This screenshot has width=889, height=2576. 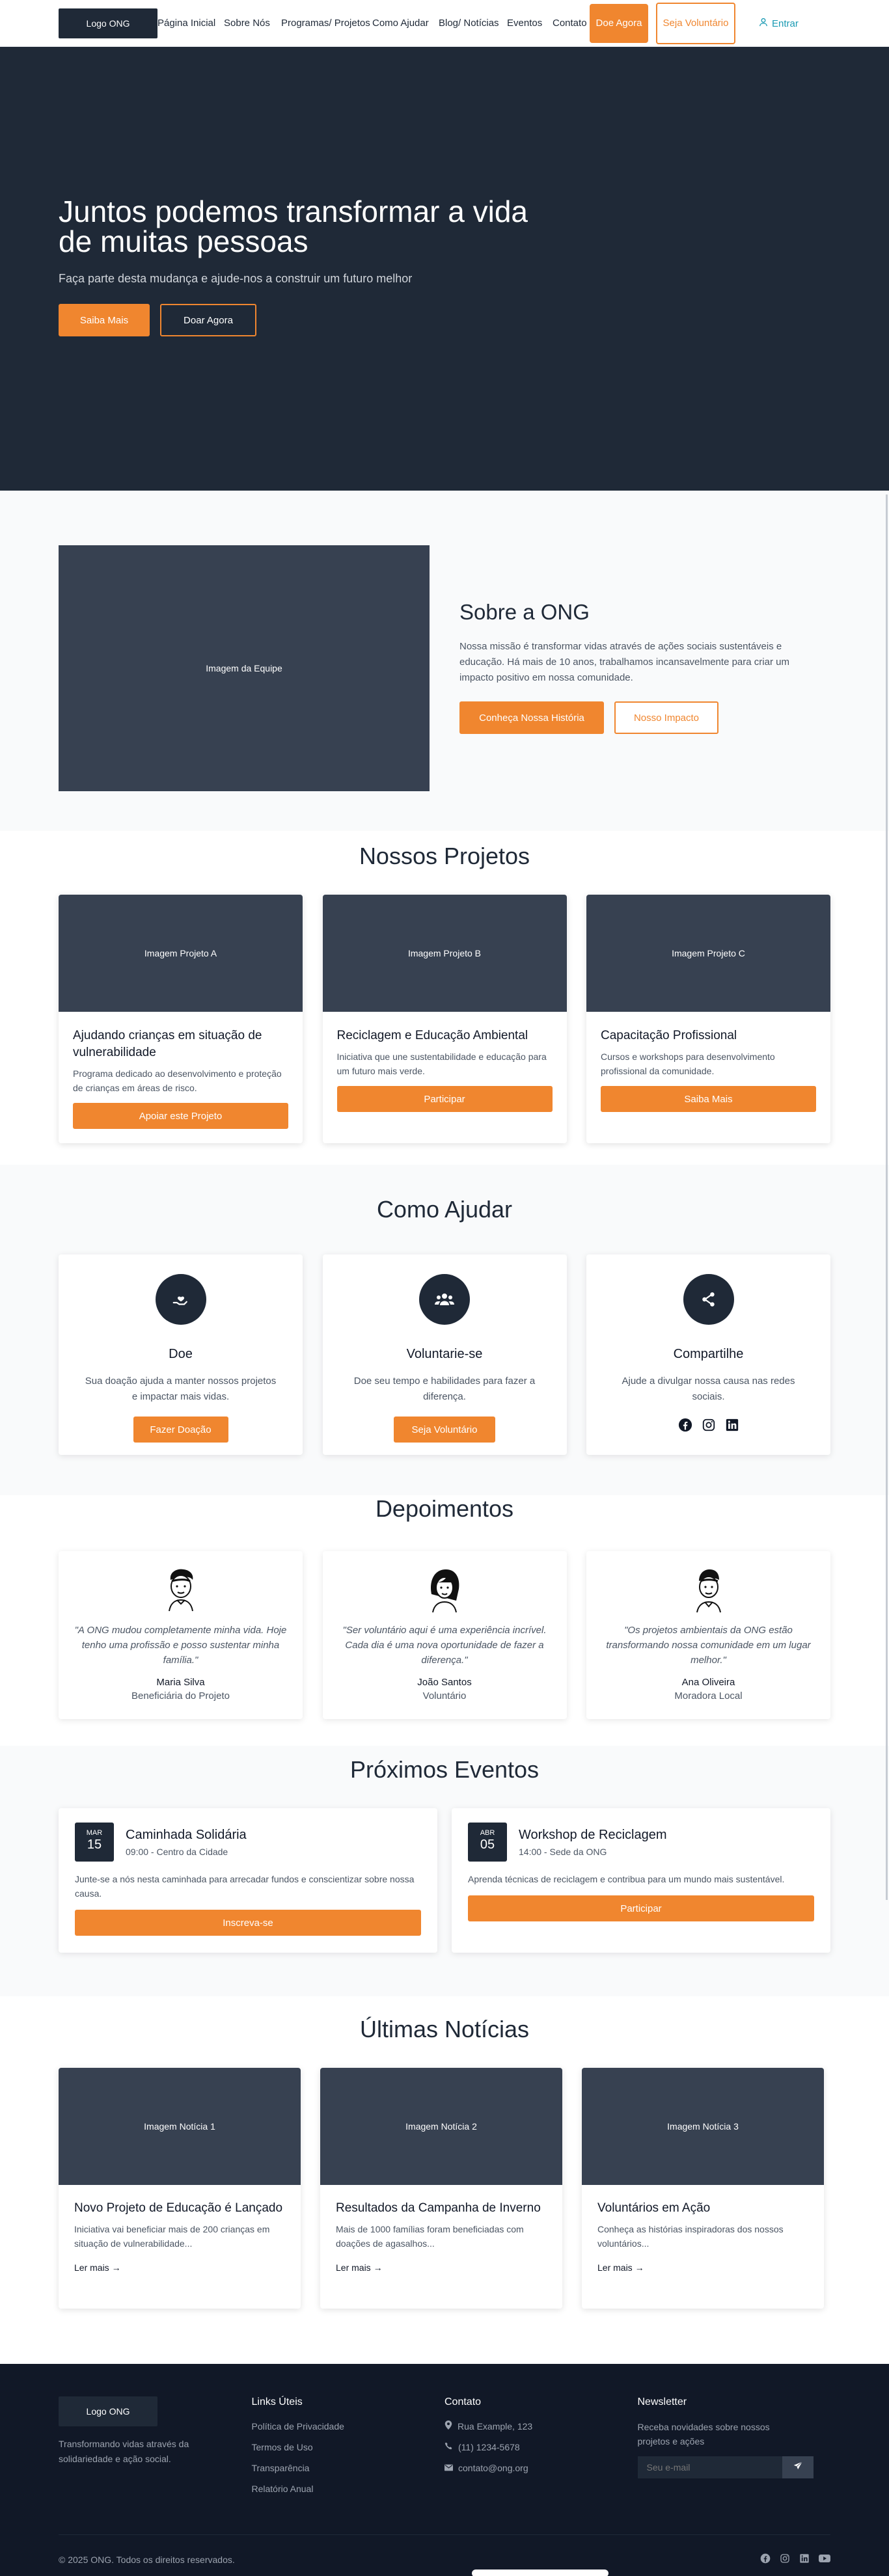 What do you see at coordinates (824, 2559) in the screenshot?
I see `youtube-icon` at bounding box center [824, 2559].